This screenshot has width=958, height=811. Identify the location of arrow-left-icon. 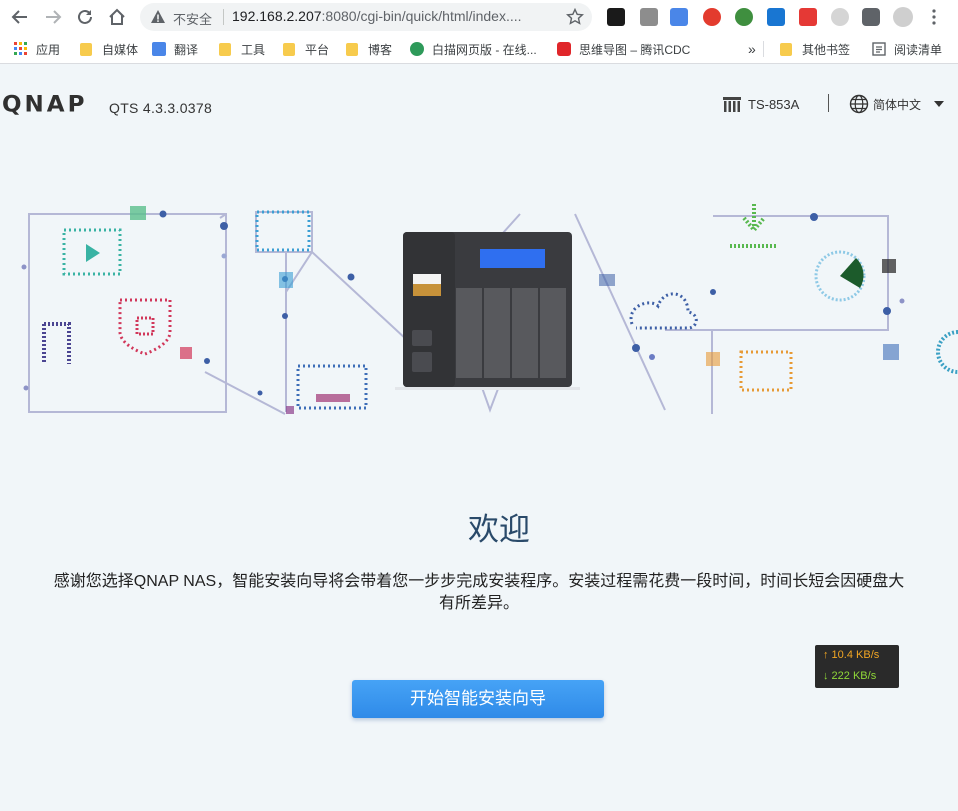
(19, 17).